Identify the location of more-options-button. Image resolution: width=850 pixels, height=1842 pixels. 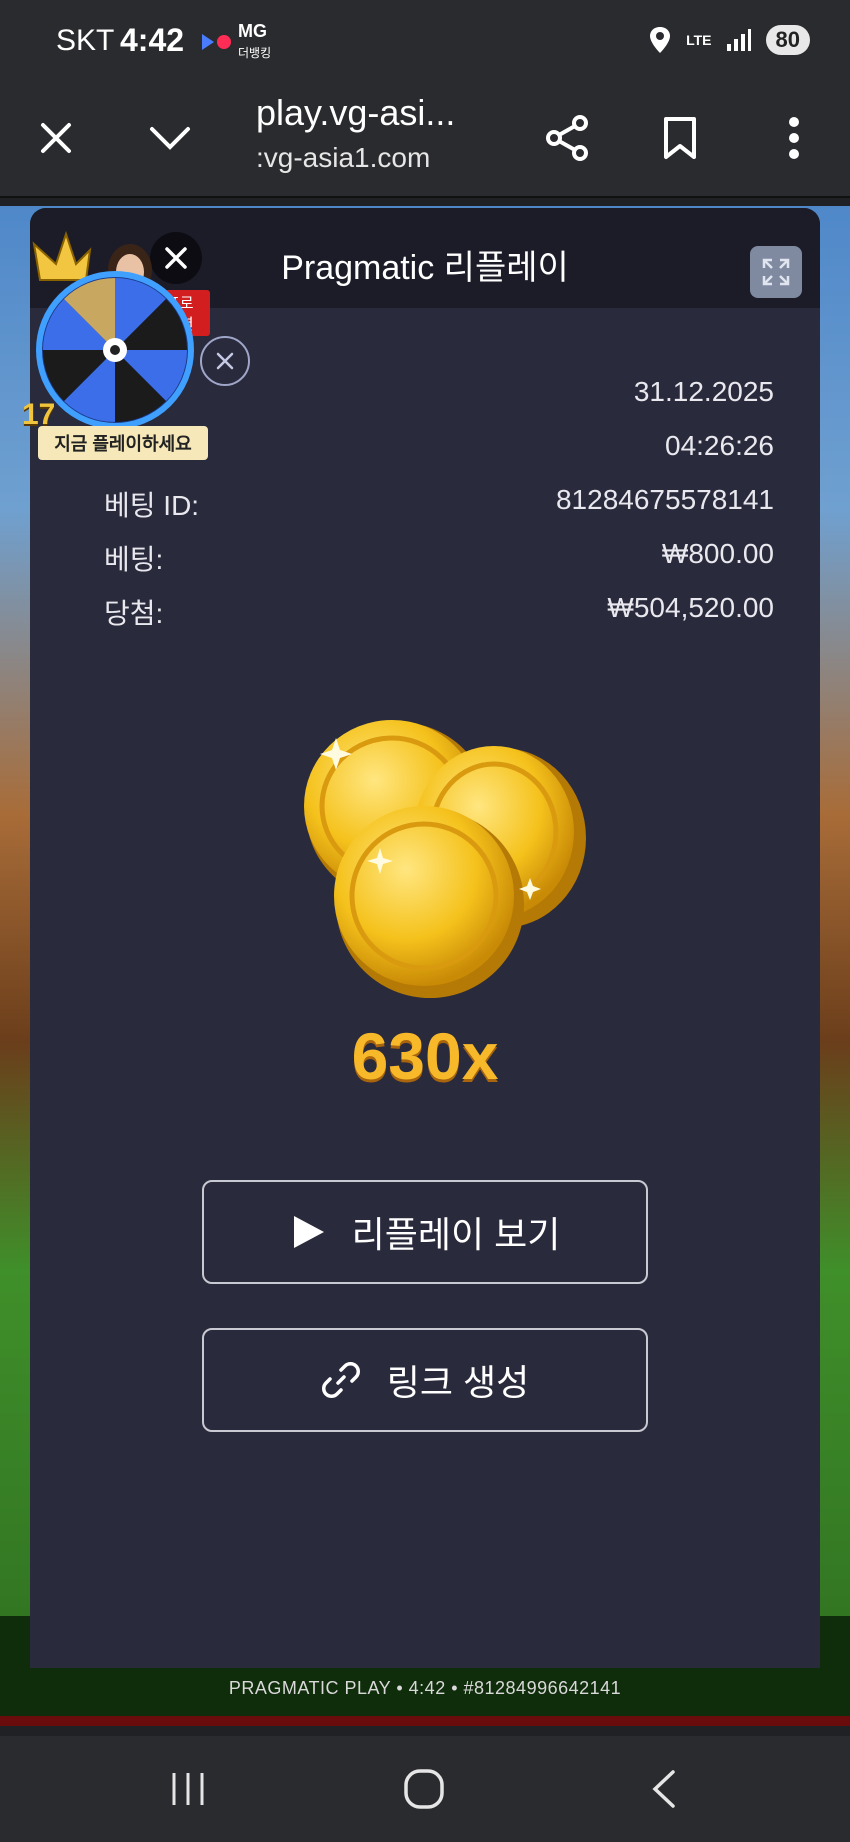
(794, 138).